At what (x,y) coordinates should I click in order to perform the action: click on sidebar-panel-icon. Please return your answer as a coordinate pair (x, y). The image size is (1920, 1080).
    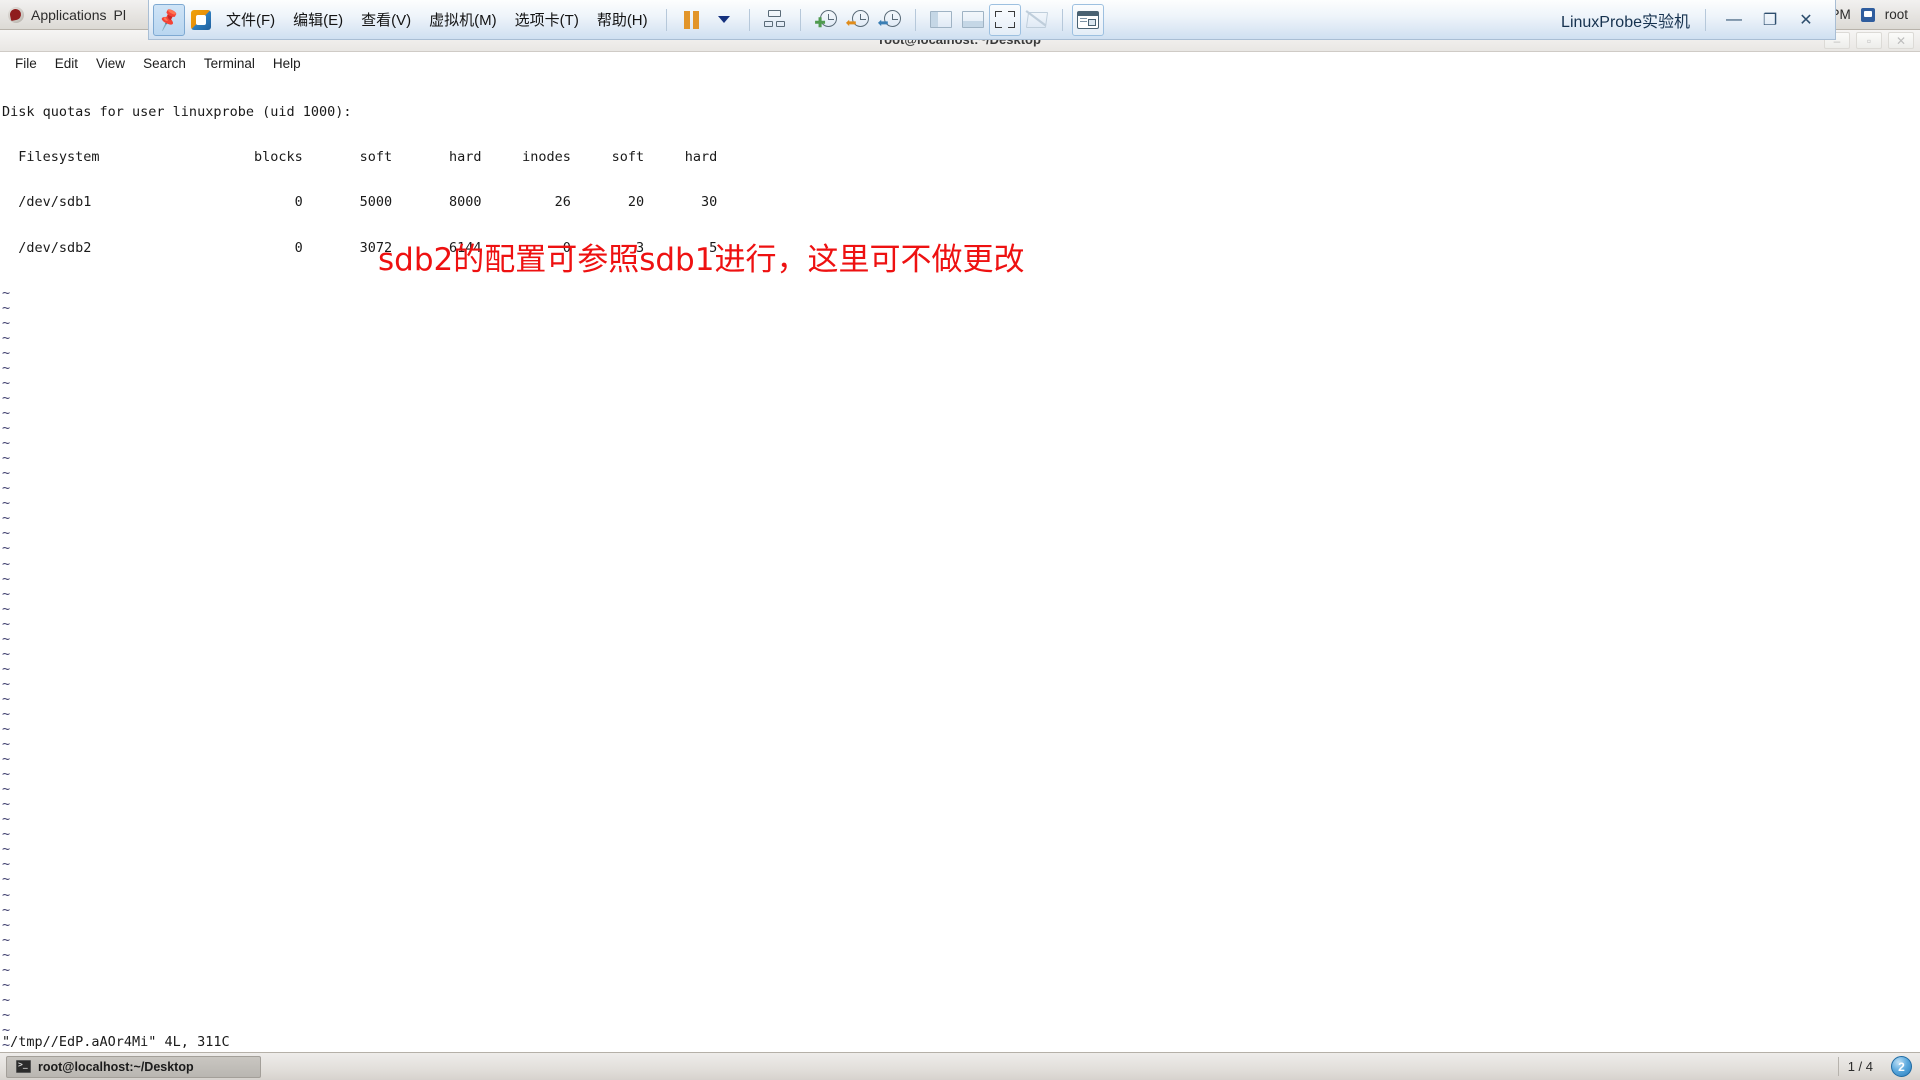
    Looking at the image, I should click on (940, 19).